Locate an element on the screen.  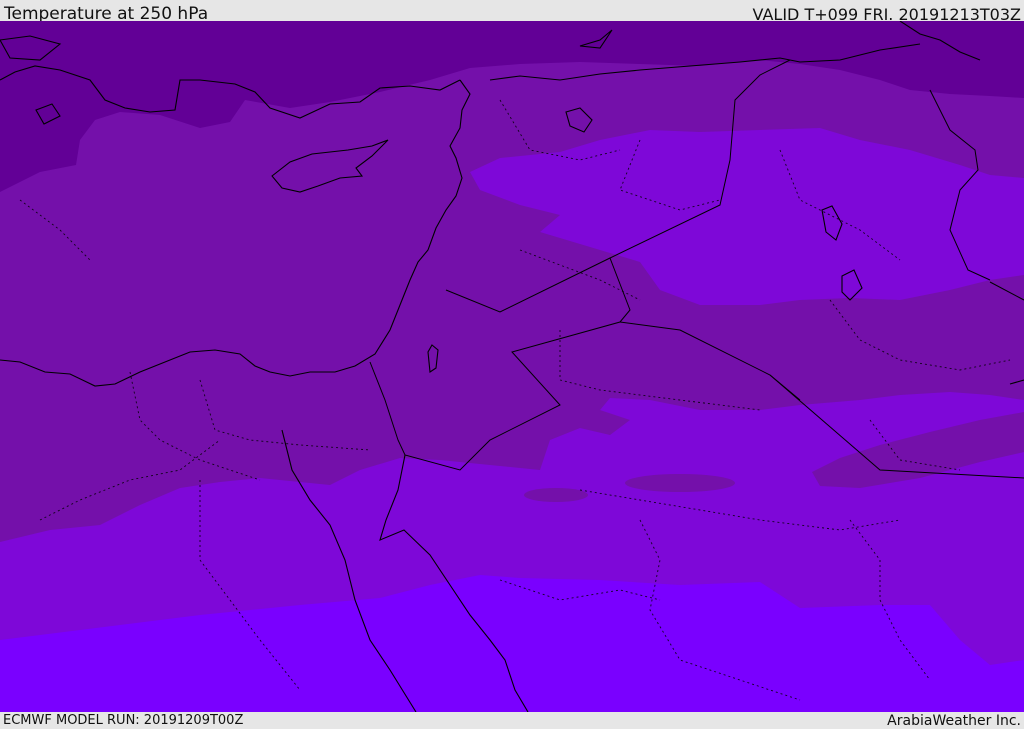
band-2-patch-b is located at coordinates (680, 483).